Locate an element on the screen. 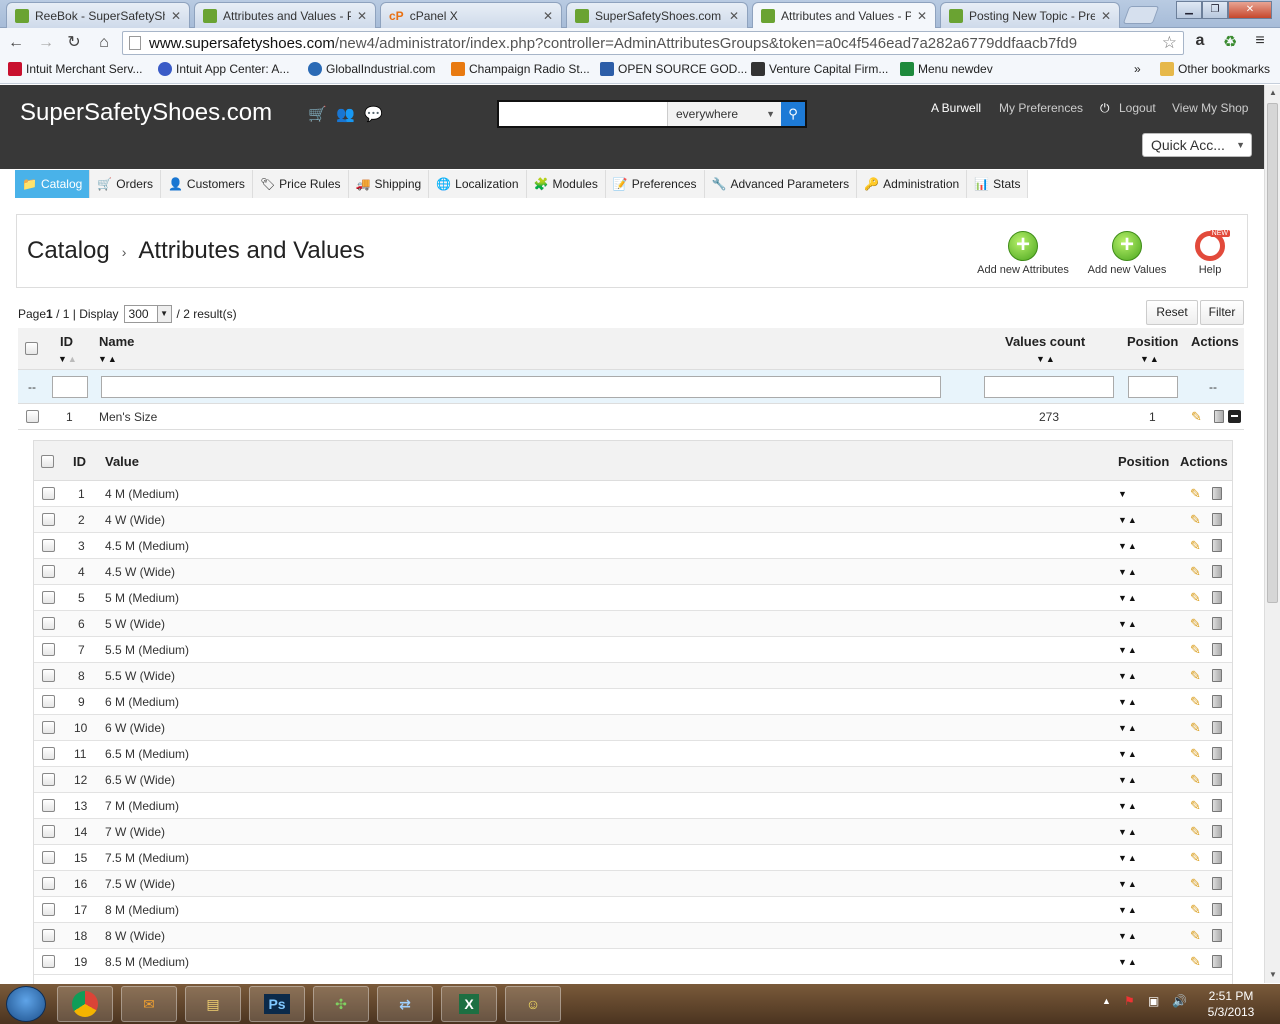  value-row: 3 4.5 M (Medium) ▼▲ ✎ is located at coordinates (633, 546).